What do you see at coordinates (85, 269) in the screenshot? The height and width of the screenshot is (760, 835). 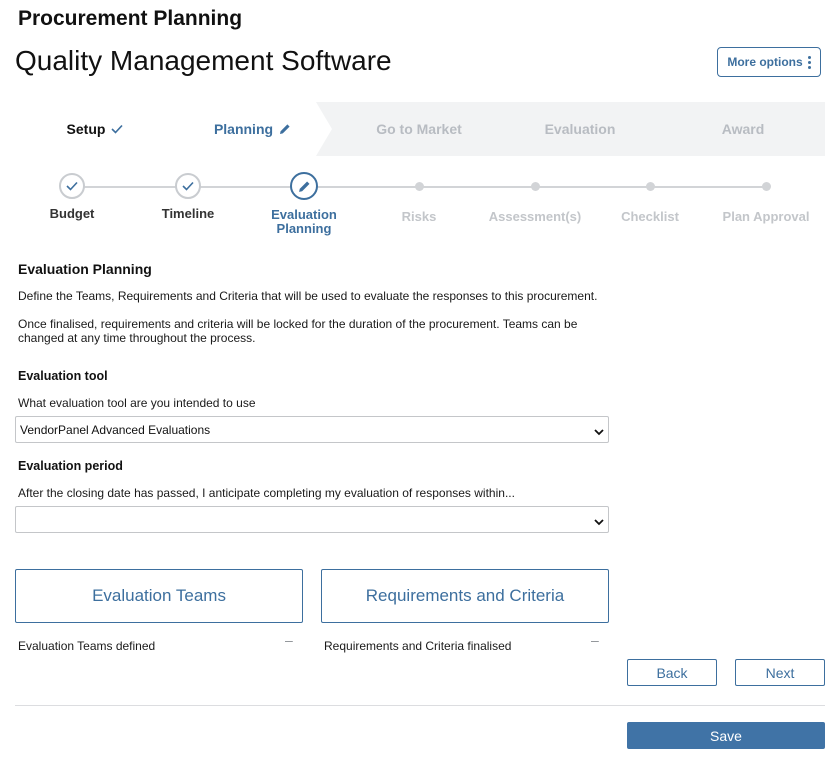 I see `section-title: Evaluation Planning` at bounding box center [85, 269].